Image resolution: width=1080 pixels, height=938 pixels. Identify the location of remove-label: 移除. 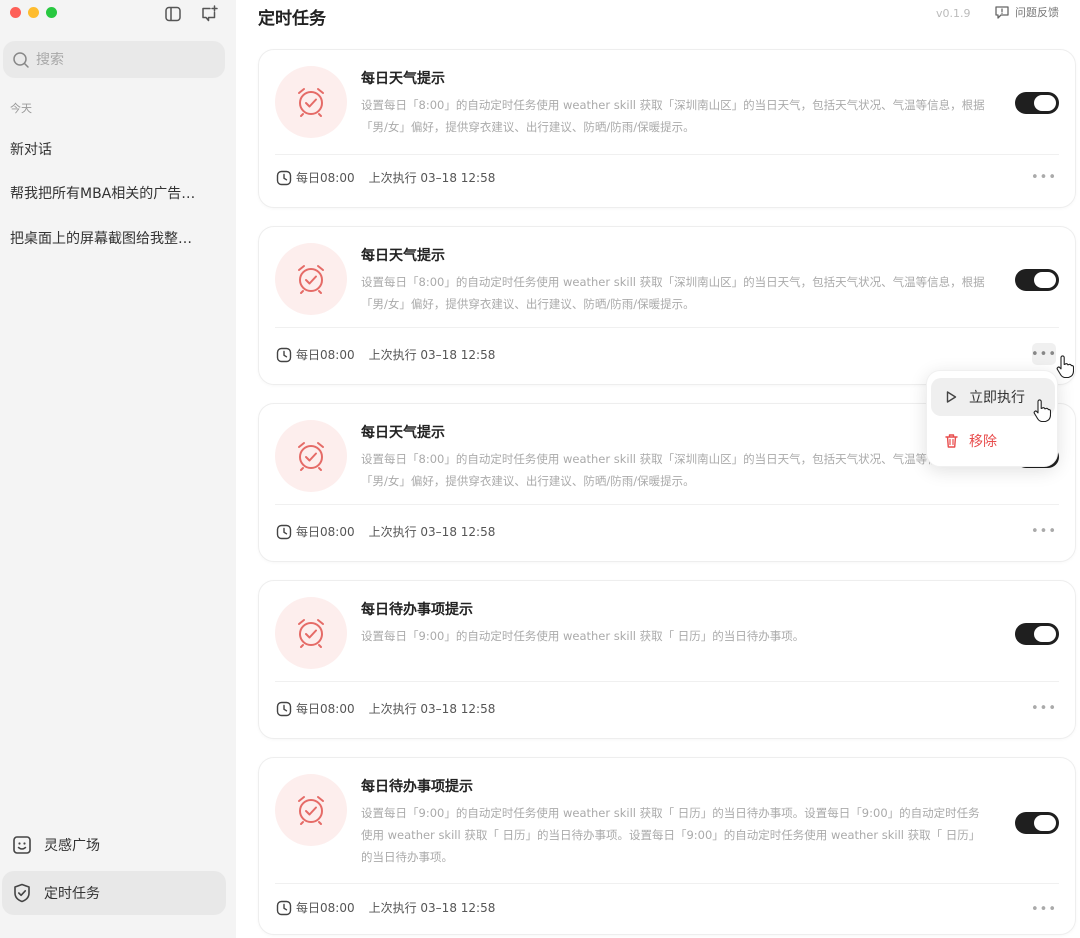
(983, 442).